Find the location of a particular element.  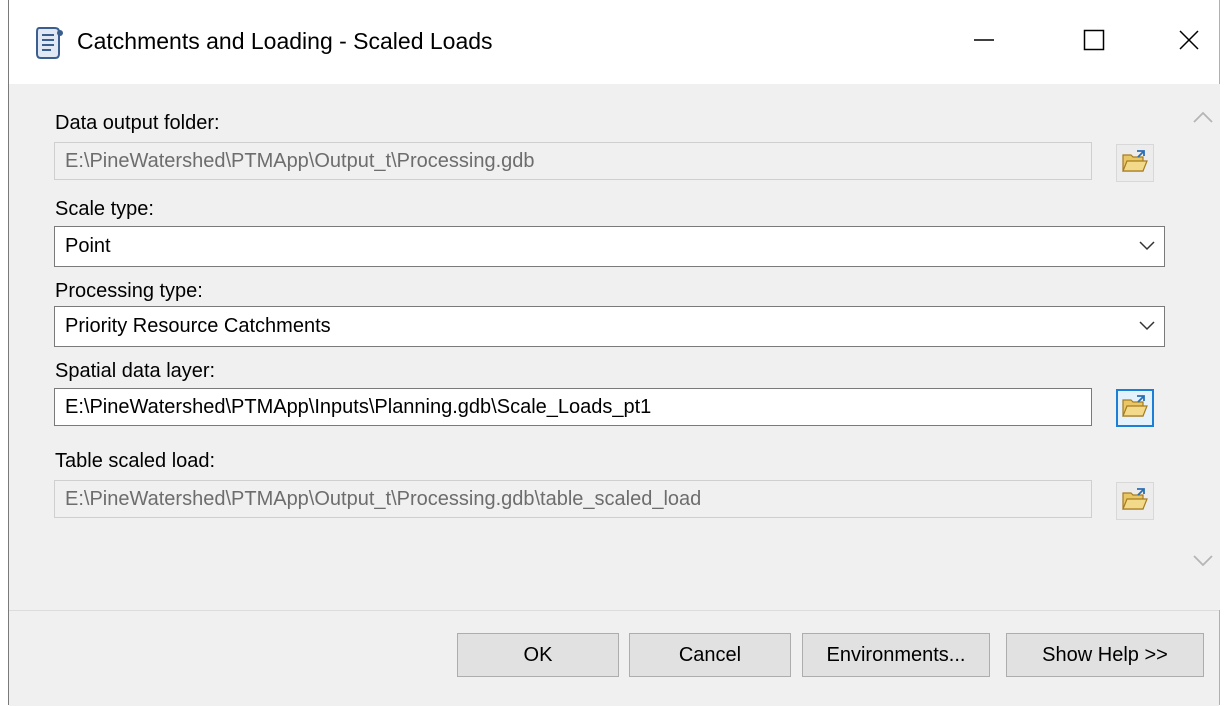

window-title: Catchments and Loading - Scaled Loads is located at coordinates (285, 41).